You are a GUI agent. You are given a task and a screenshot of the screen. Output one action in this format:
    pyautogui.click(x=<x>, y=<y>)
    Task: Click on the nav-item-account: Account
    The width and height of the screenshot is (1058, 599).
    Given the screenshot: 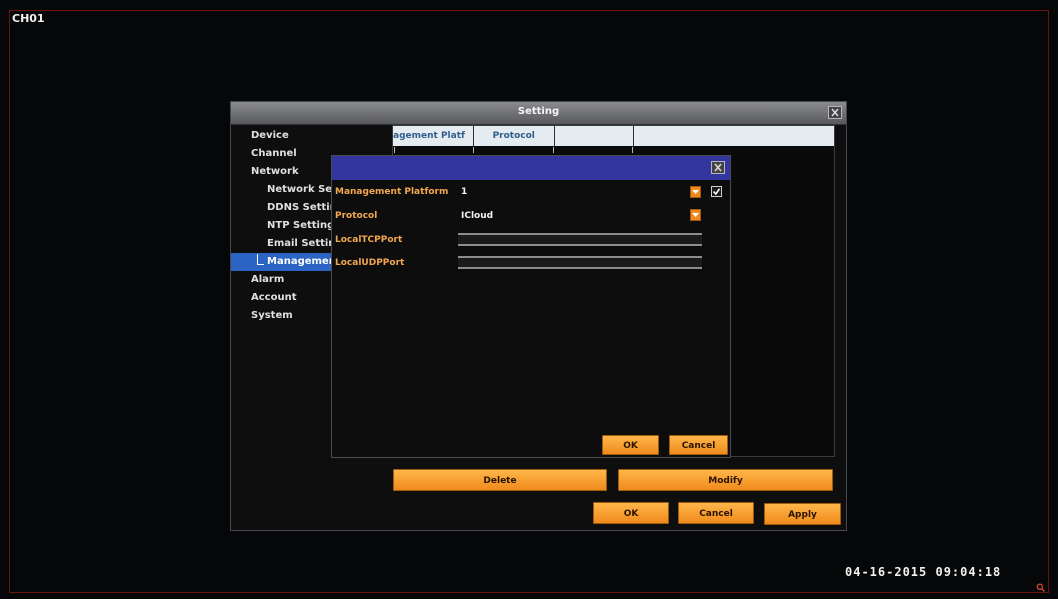 What is the action you would take?
    pyautogui.click(x=282, y=298)
    